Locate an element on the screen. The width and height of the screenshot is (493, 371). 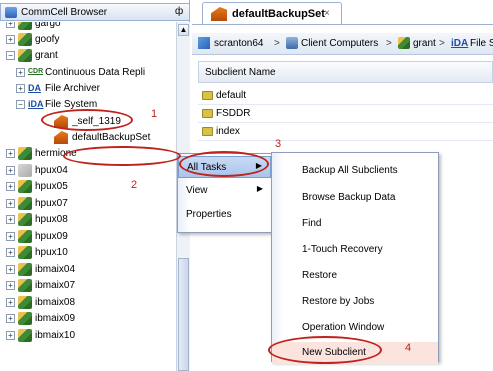
tree-node-label: hpux04 is located at coordinates (51, 170).